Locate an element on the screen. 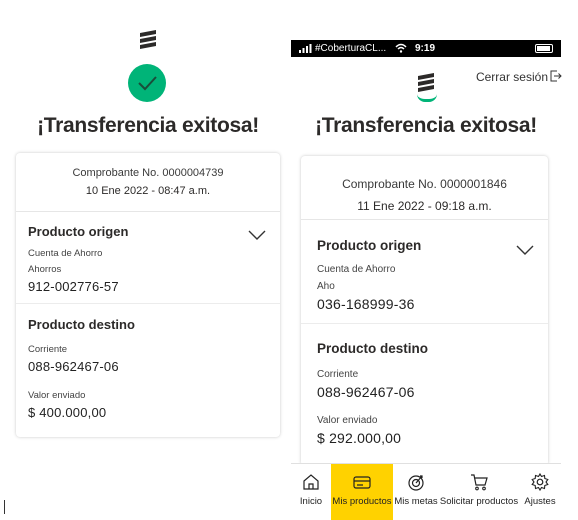  wallet-icon is located at coordinates (362, 482).